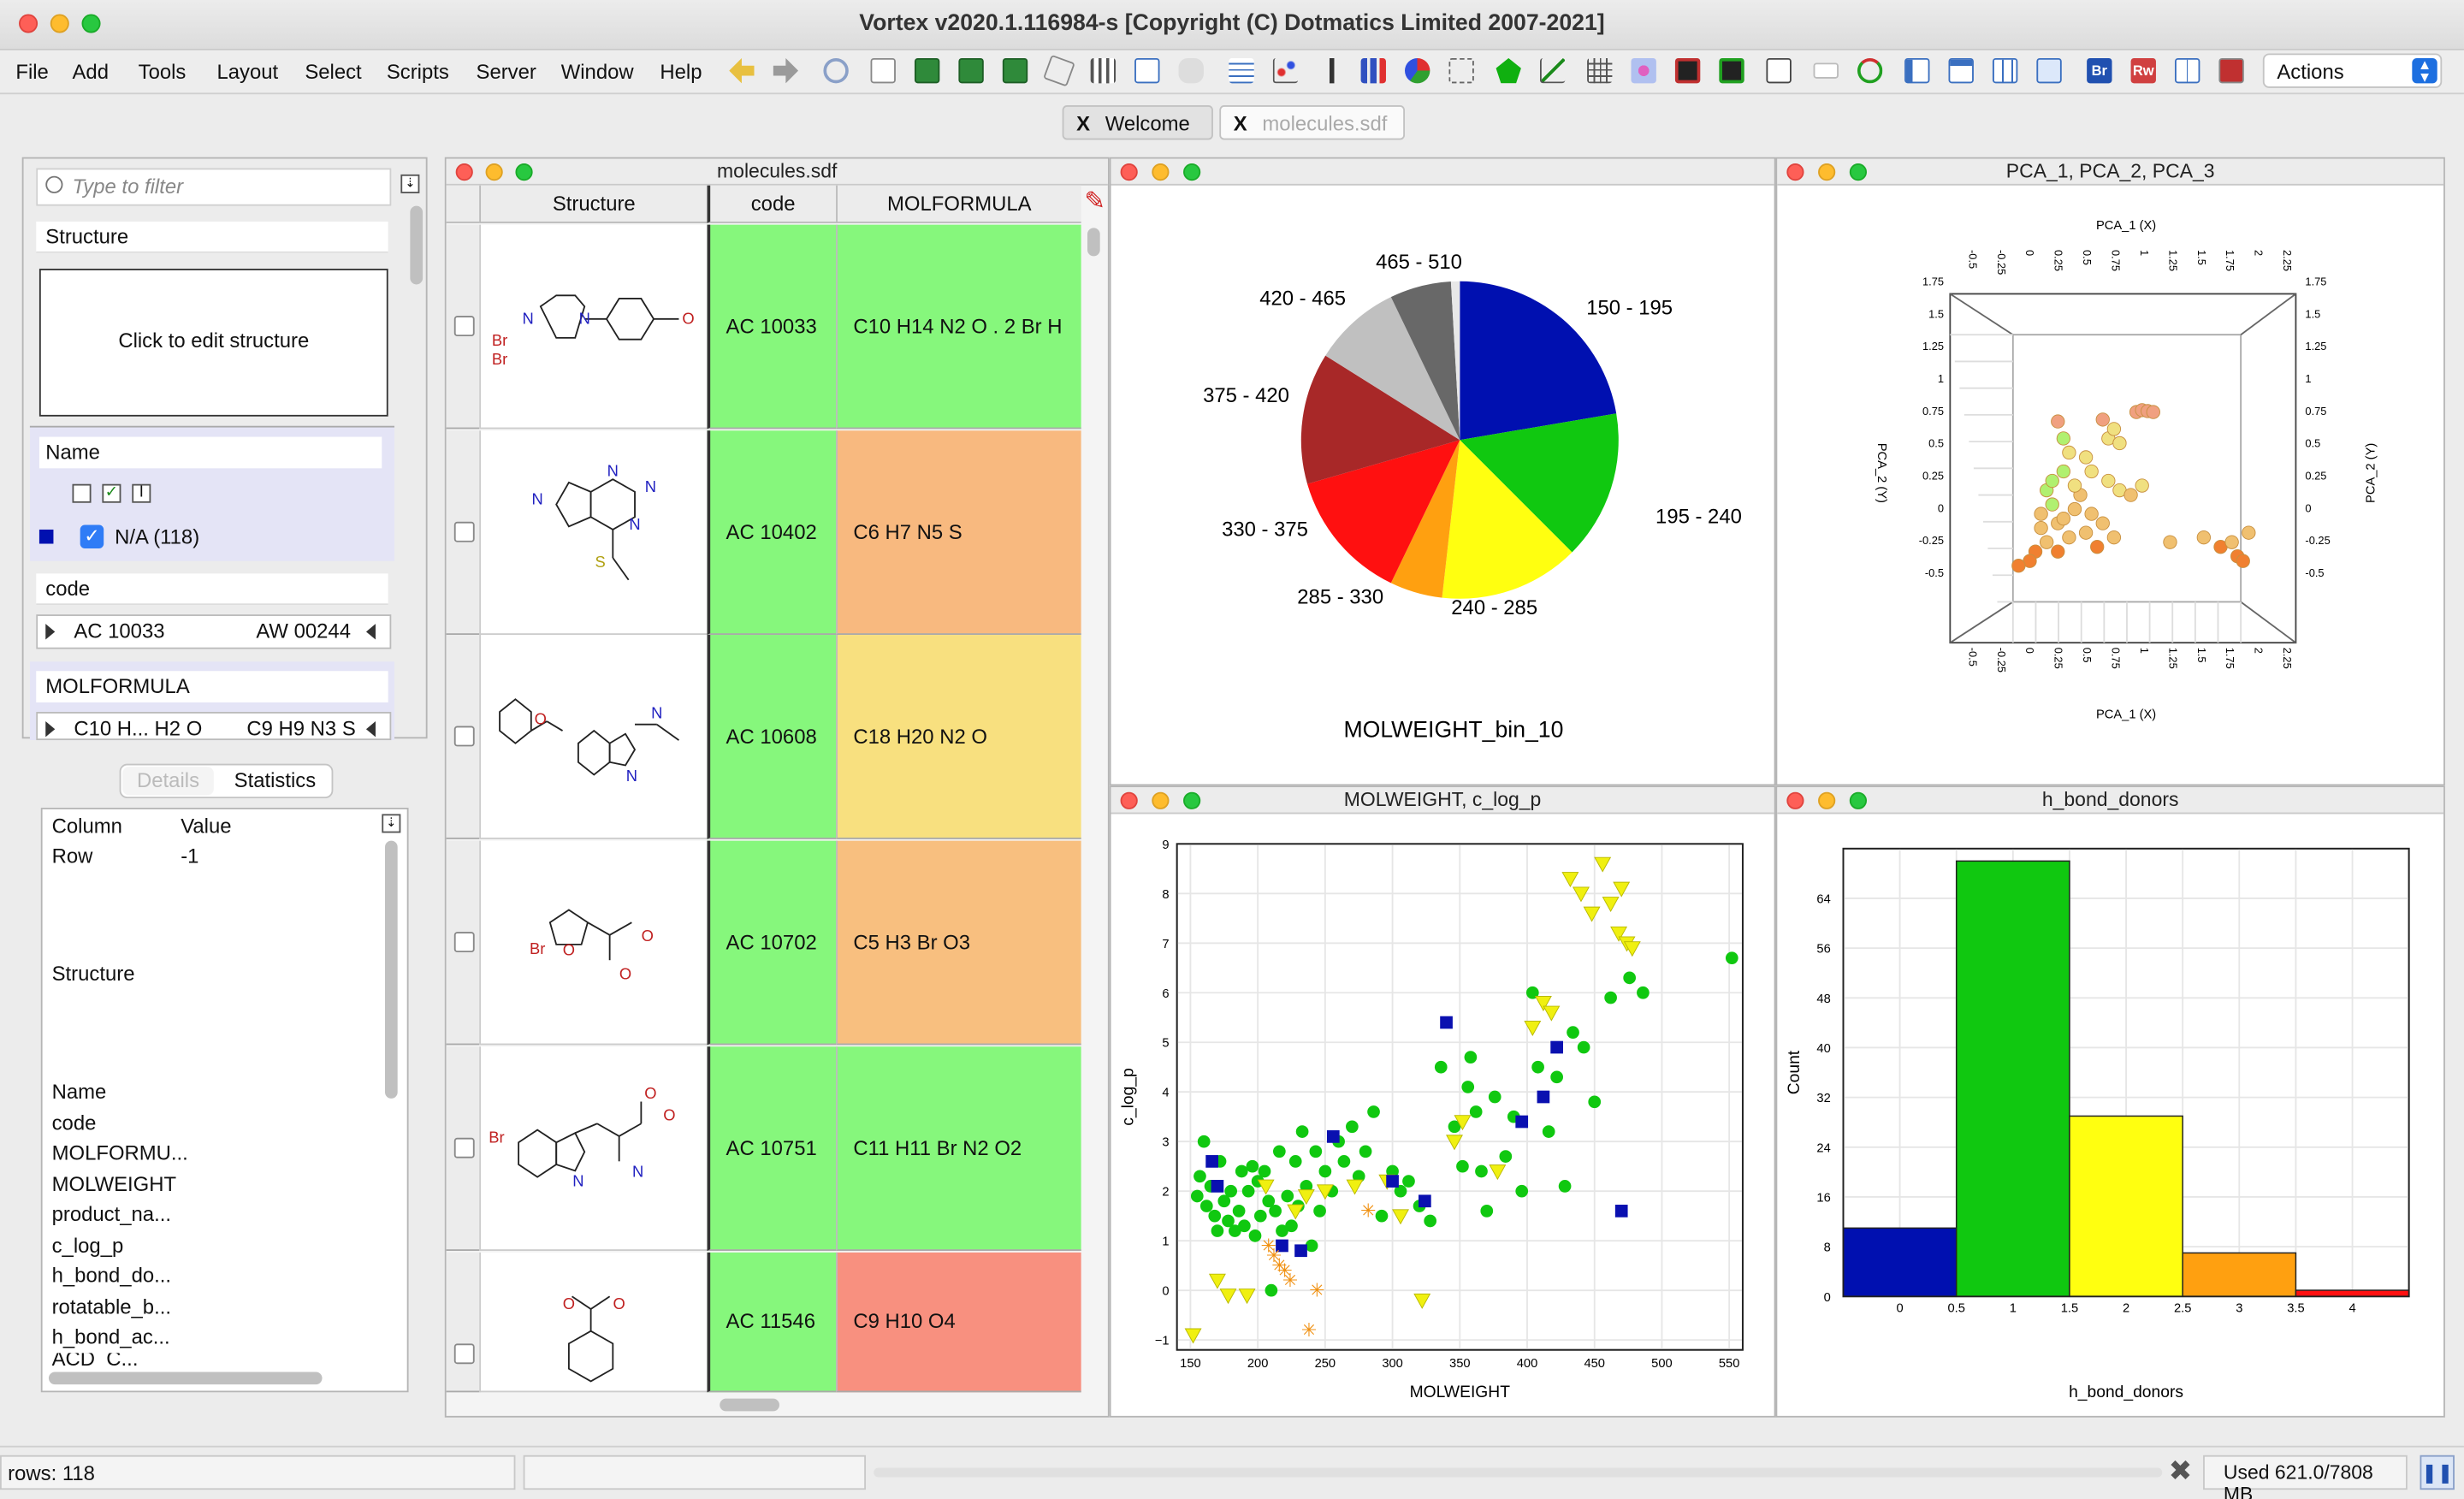  Describe the element at coordinates (1137, 122) in the screenshot. I see `tab-welcome: X Welcome` at that location.